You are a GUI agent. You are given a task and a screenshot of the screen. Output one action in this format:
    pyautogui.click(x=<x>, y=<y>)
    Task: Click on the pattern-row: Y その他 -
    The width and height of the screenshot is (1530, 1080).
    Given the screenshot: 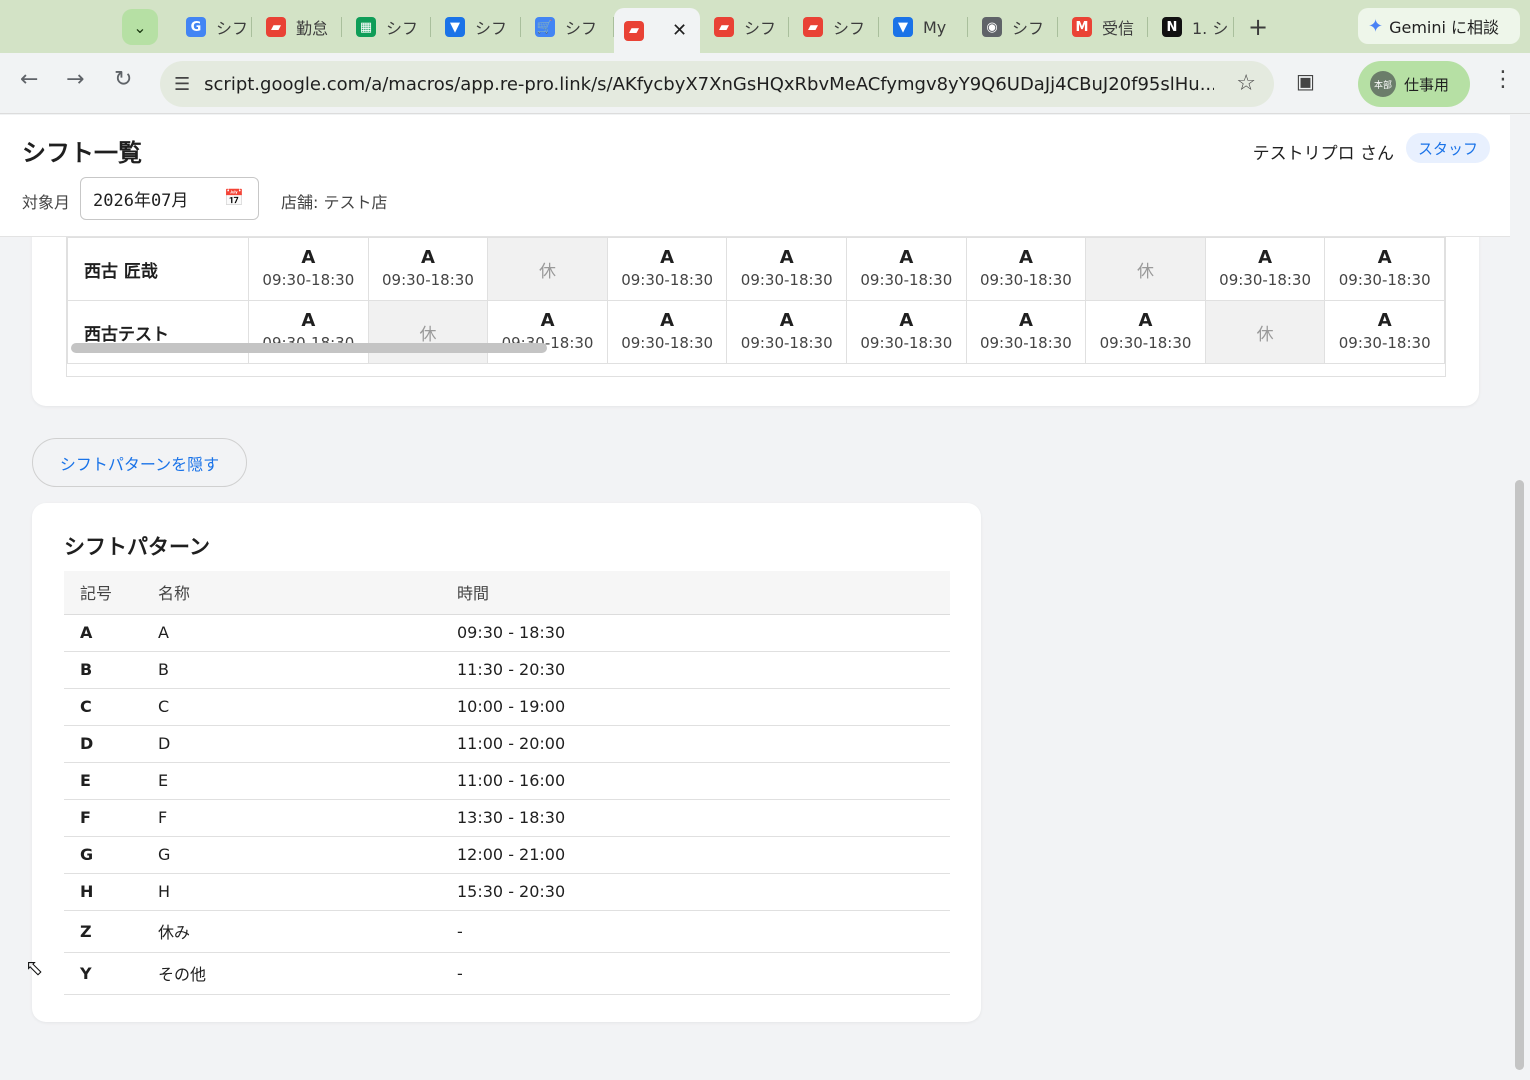 What is the action you would take?
    pyautogui.click(x=507, y=973)
    